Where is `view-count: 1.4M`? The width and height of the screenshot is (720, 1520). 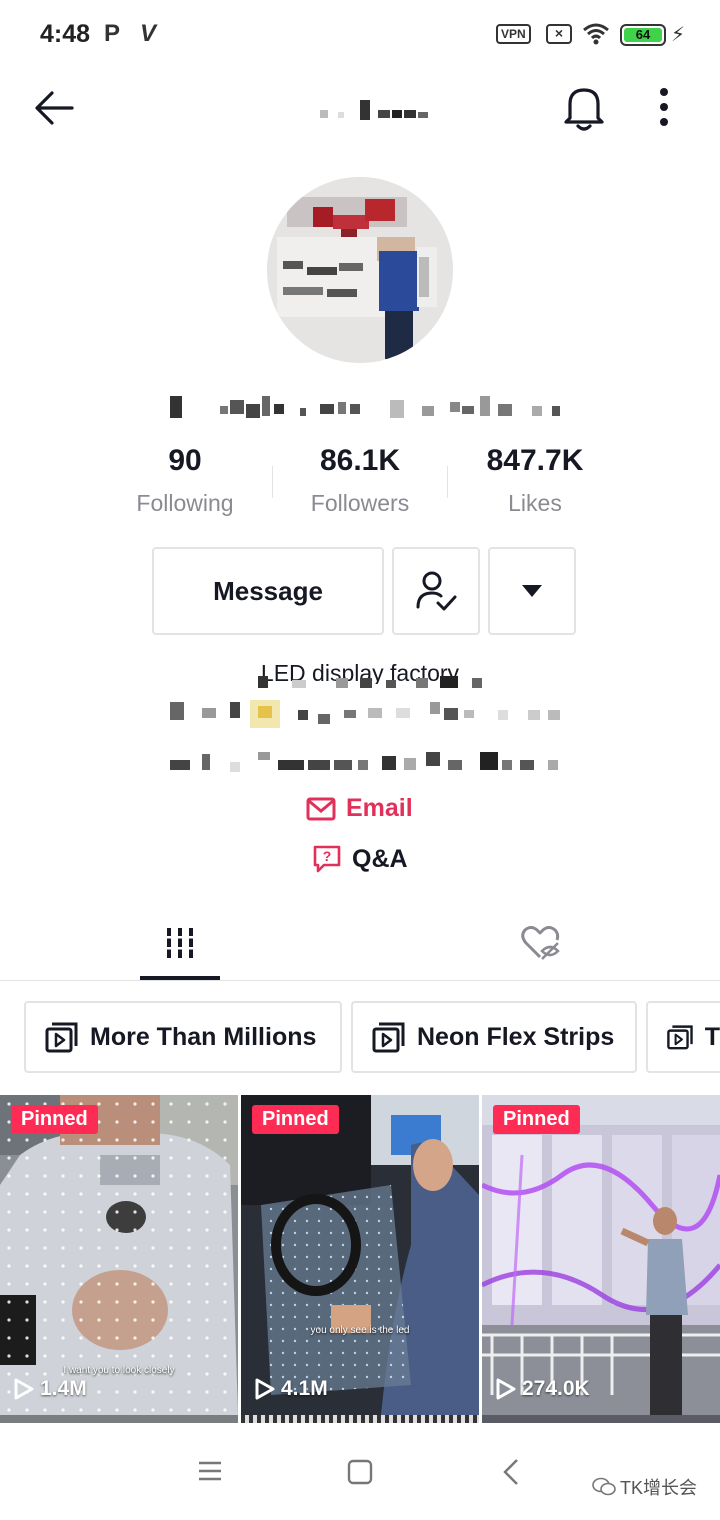 view-count: 1.4M is located at coordinates (50, 1389).